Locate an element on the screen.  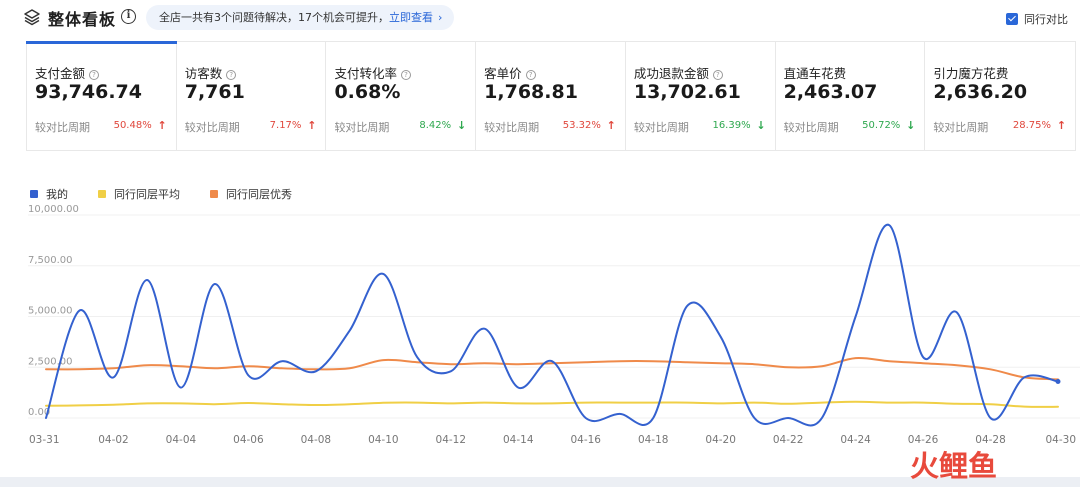
legend-item-mine: 我的 is located at coordinates (49, 194).